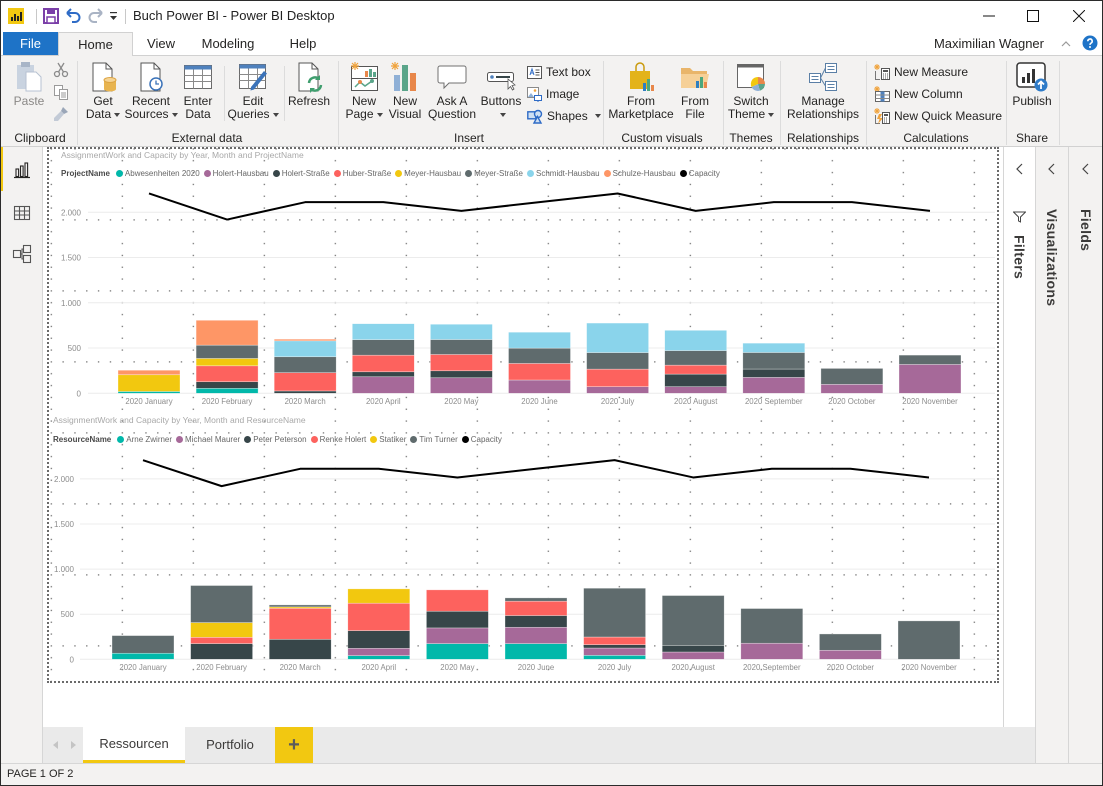 The width and height of the screenshot is (1103, 786). Describe the element at coordinates (151, 93) in the screenshot. I see `recent-sources-button: Recent Sources` at that location.